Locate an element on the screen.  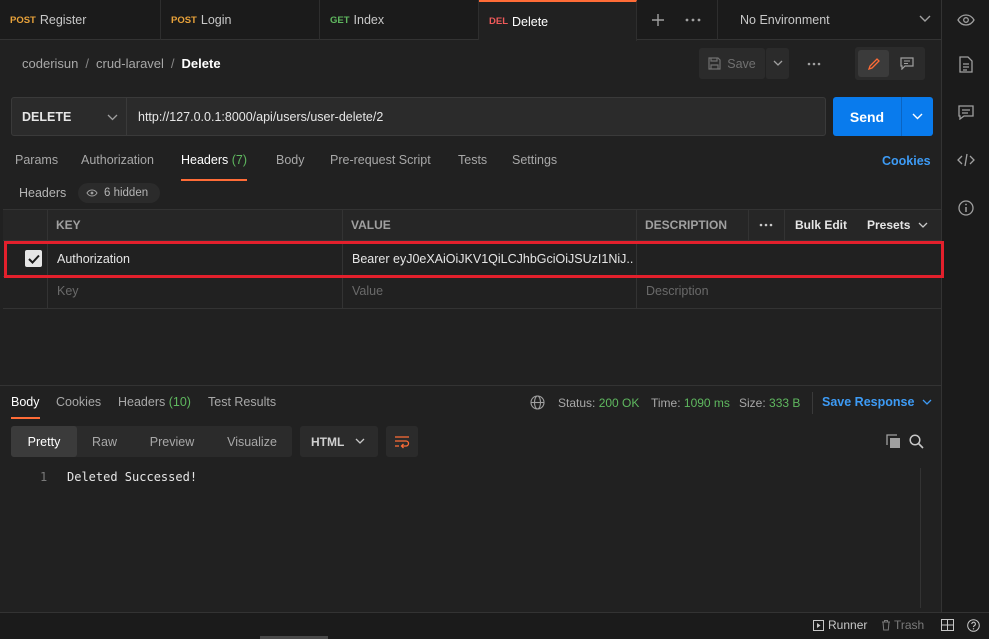
new-key-input: Key is located at coordinates (197, 291).